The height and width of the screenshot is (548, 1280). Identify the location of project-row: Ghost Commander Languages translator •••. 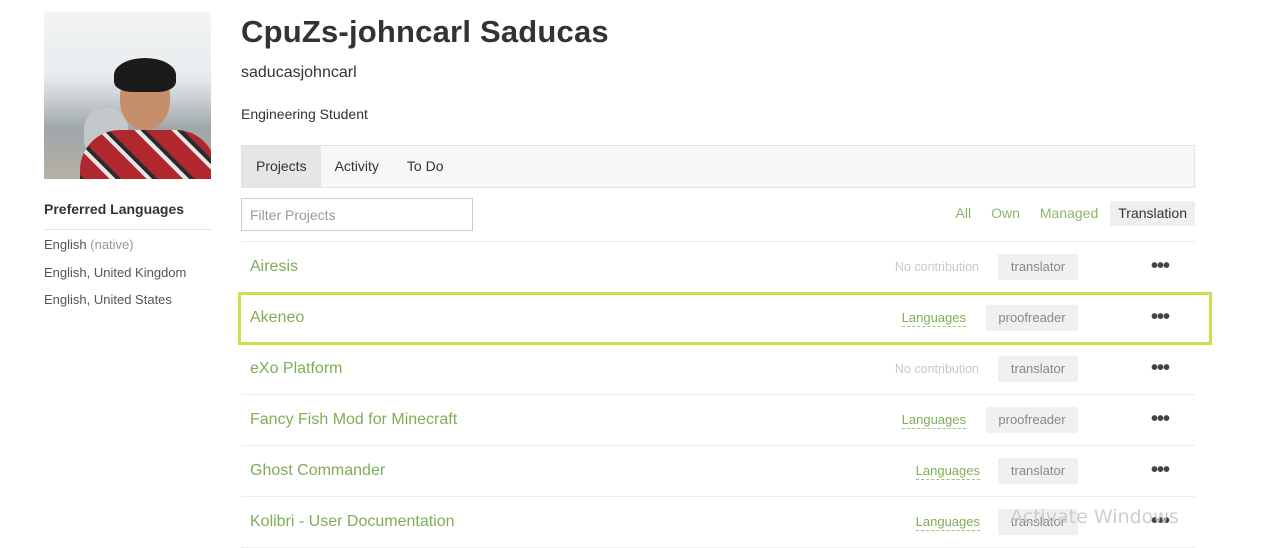
(718, 471).